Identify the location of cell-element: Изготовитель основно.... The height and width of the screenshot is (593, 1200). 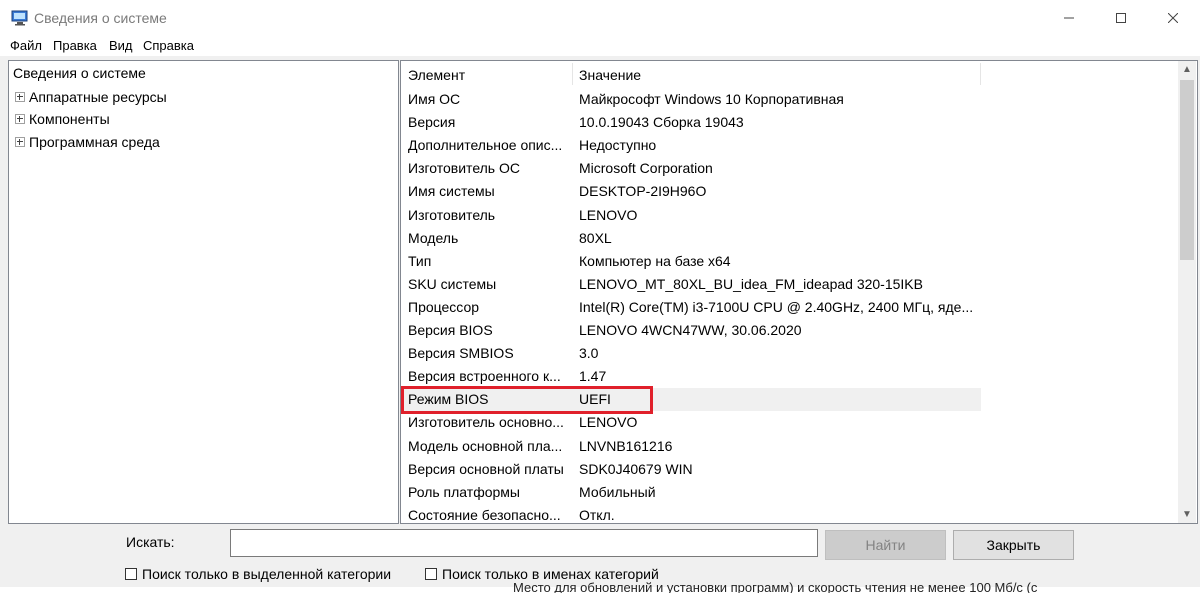
(486, 422).